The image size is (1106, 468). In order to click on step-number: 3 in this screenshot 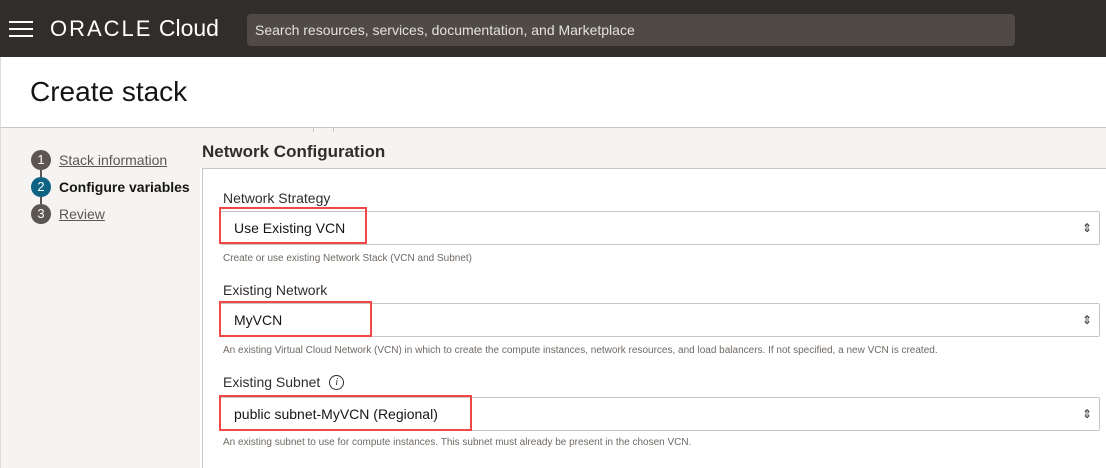, I will do `click(41, 214)`.